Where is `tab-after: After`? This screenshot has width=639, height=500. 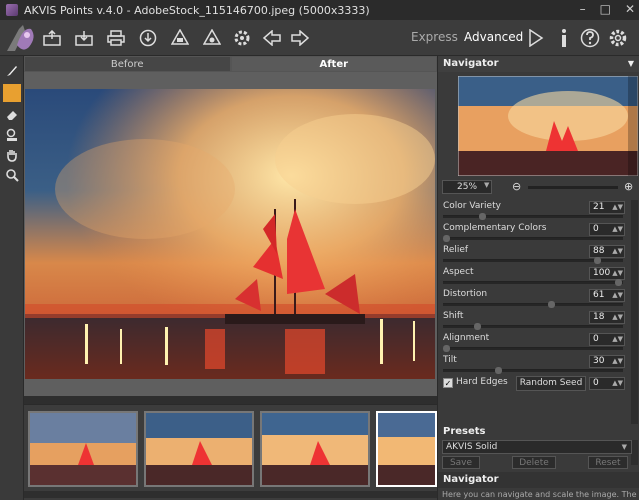 tab-after: After is located at coordinates (333, 64).